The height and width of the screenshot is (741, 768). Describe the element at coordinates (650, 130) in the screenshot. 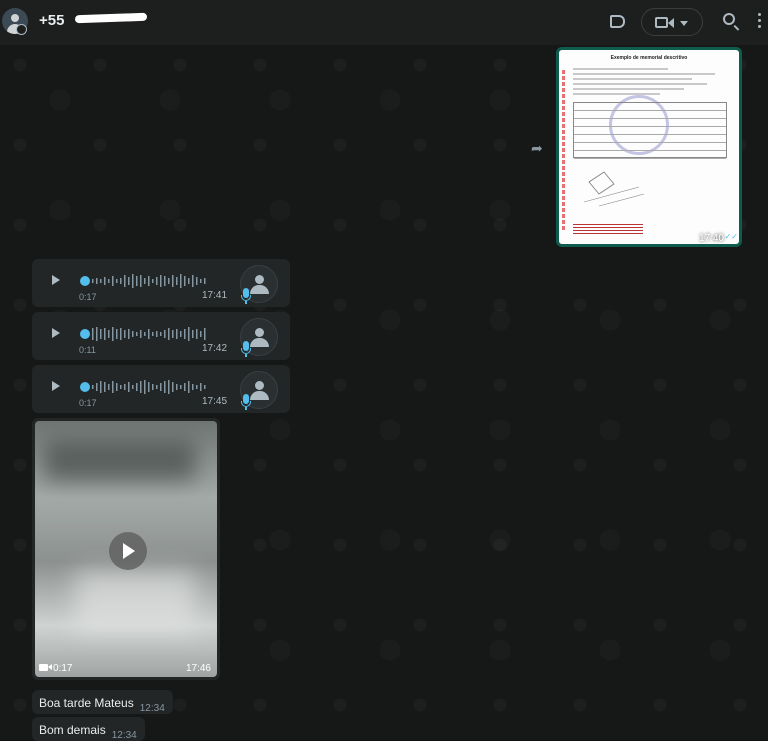

I see `document-table` at that location.